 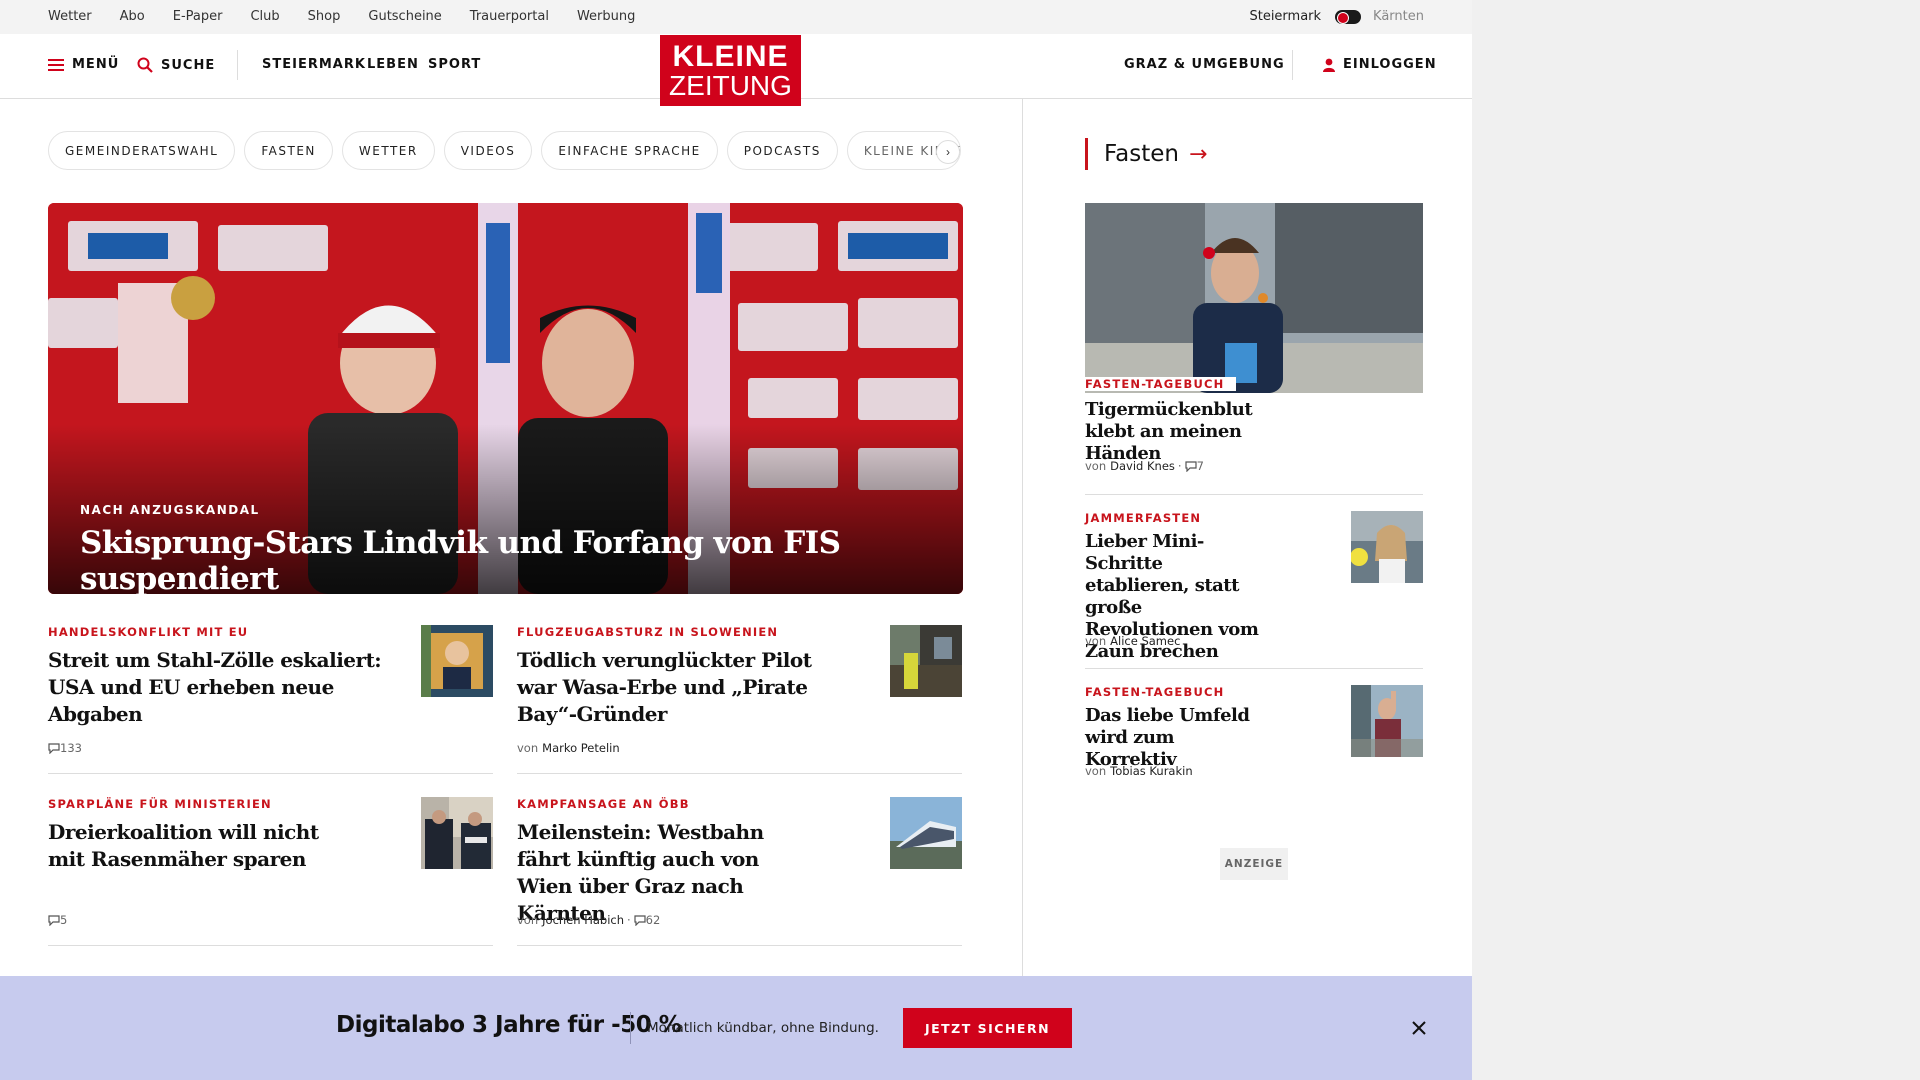 What do you see at coordinates (176, 65) in the screenshot?
I see `search-button: SUCHE` at bounding box center [176, 65].